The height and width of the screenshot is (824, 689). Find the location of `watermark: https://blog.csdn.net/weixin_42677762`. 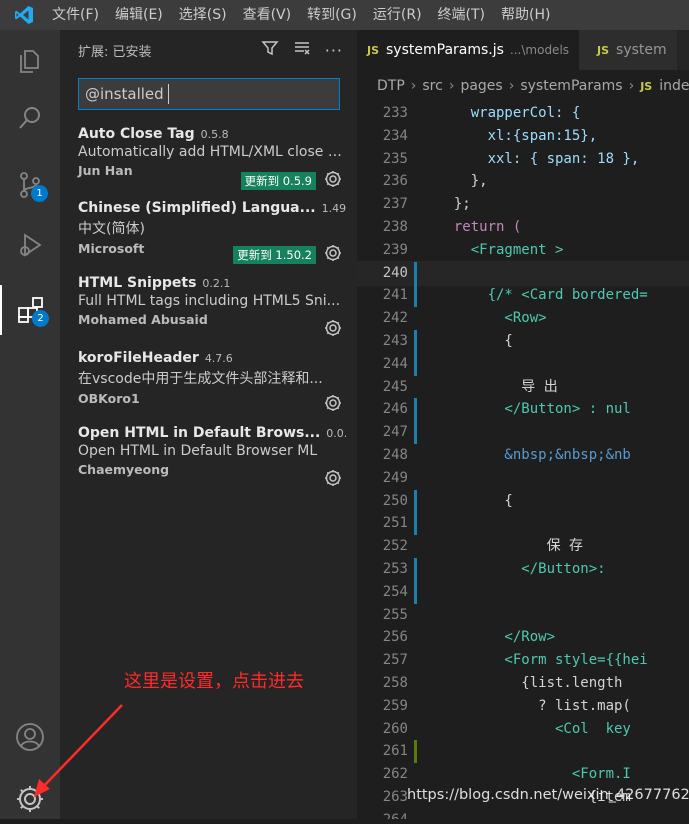

watermark: https://blog.csdn.net/weixin_42677762 is located at coordinates (548, 795).